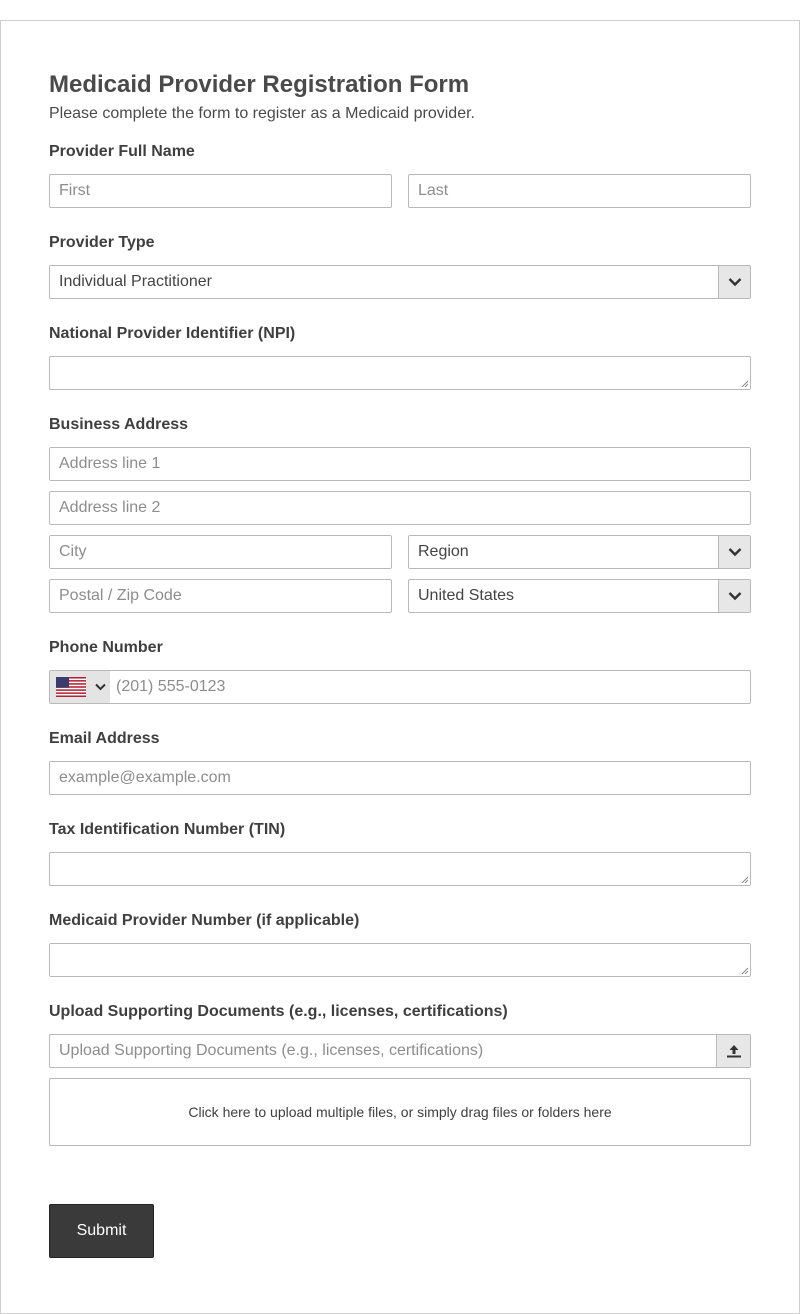 The width and height of the screenshot is (800, 1314). What do you see at coordinates (259, 84) in the screenshot?
I see `page-title: Medicaid Provider Registration Form` at bounding box center [259, 84].